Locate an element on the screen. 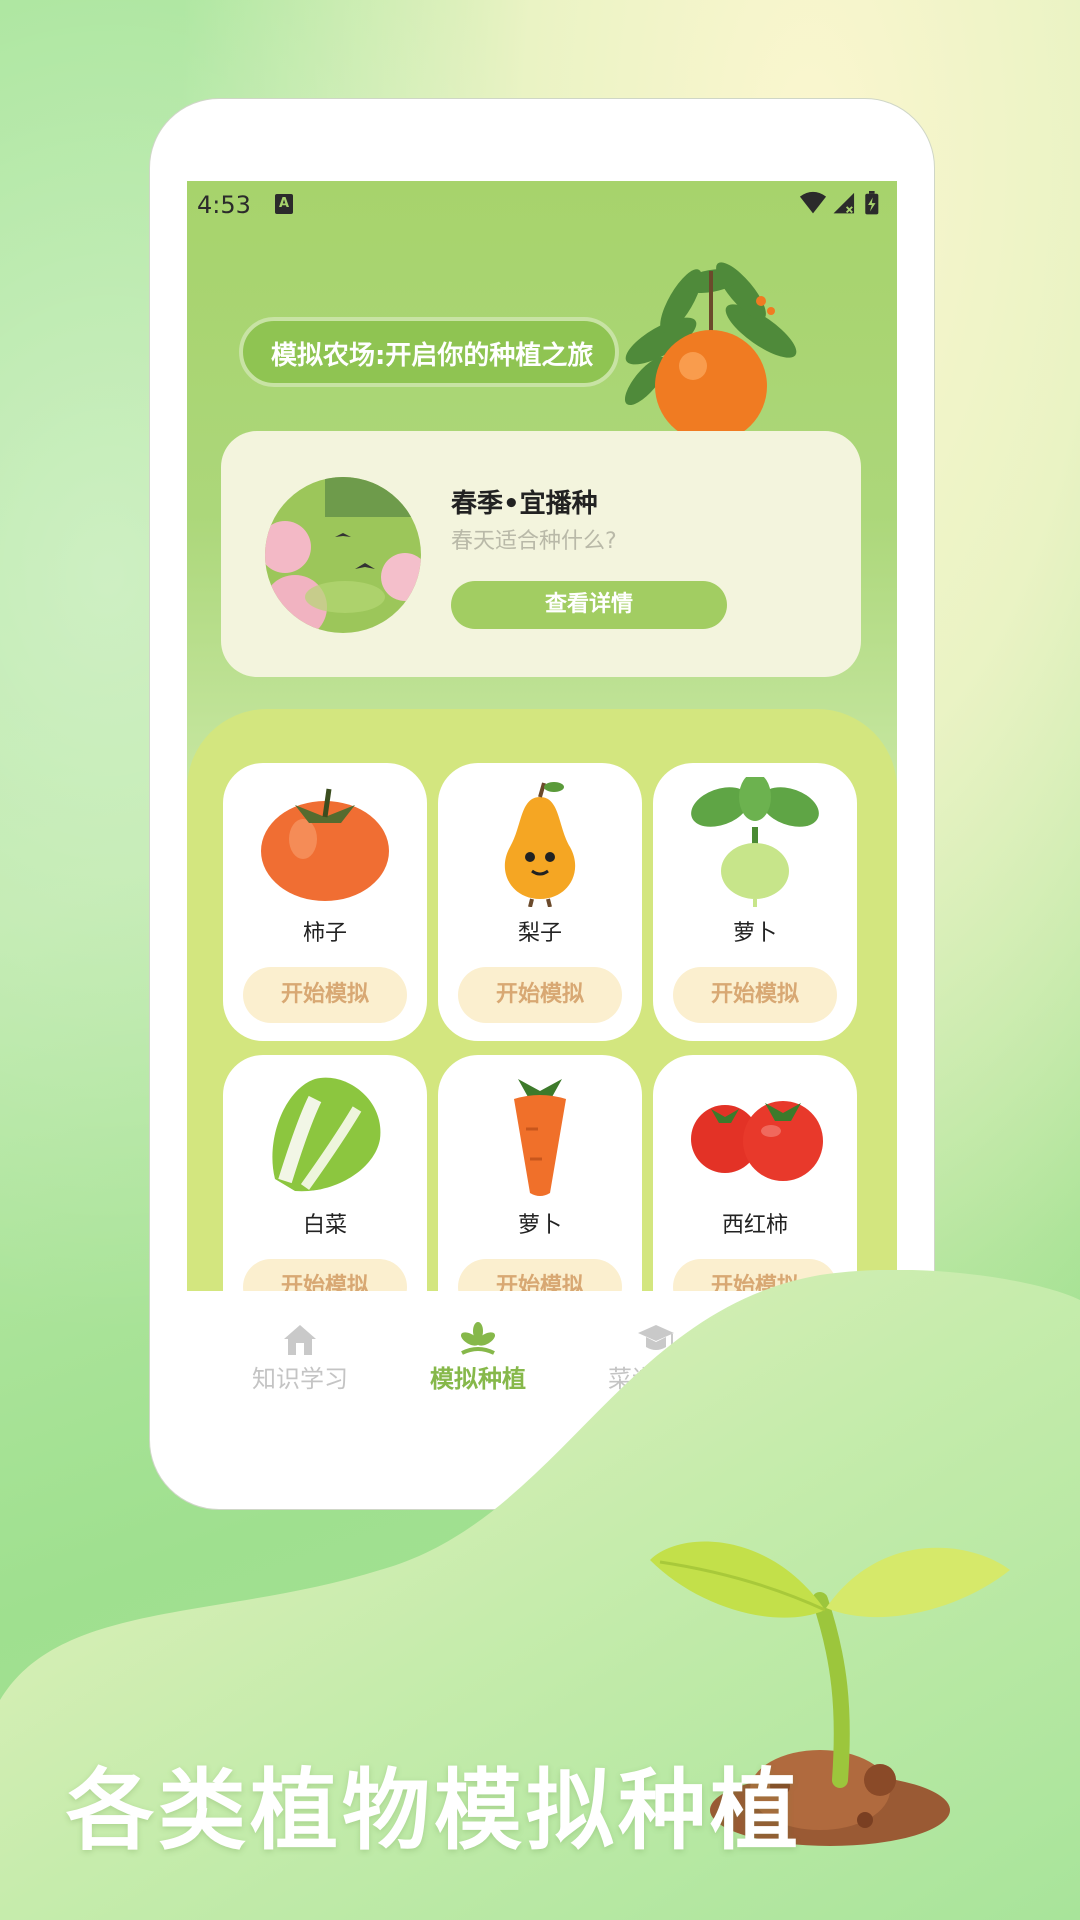 The image size is (1080, 1920). plant-name: 梨子 is located at coordinates (539, 933).